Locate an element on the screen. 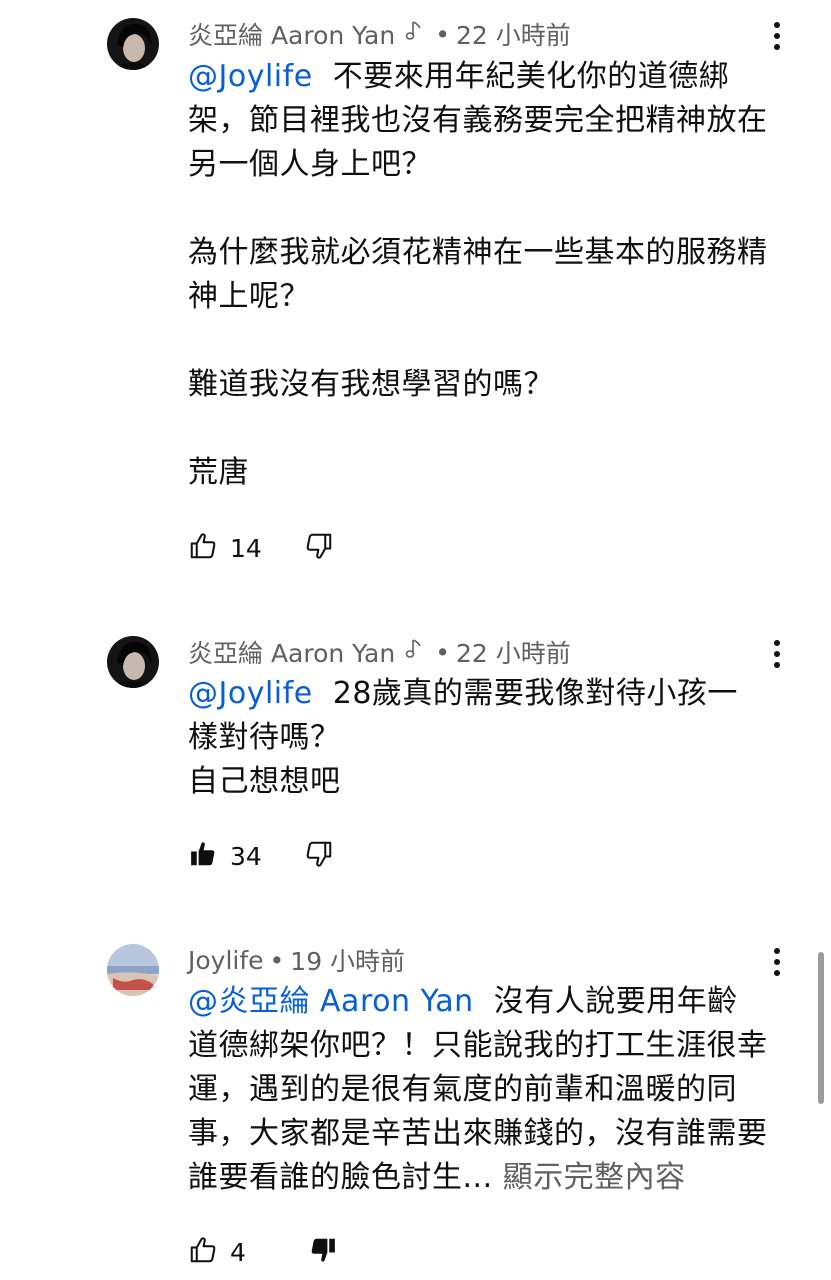  mention-link: @炎亞綸 Aaron Yan is located at coordinates (331, 1001).